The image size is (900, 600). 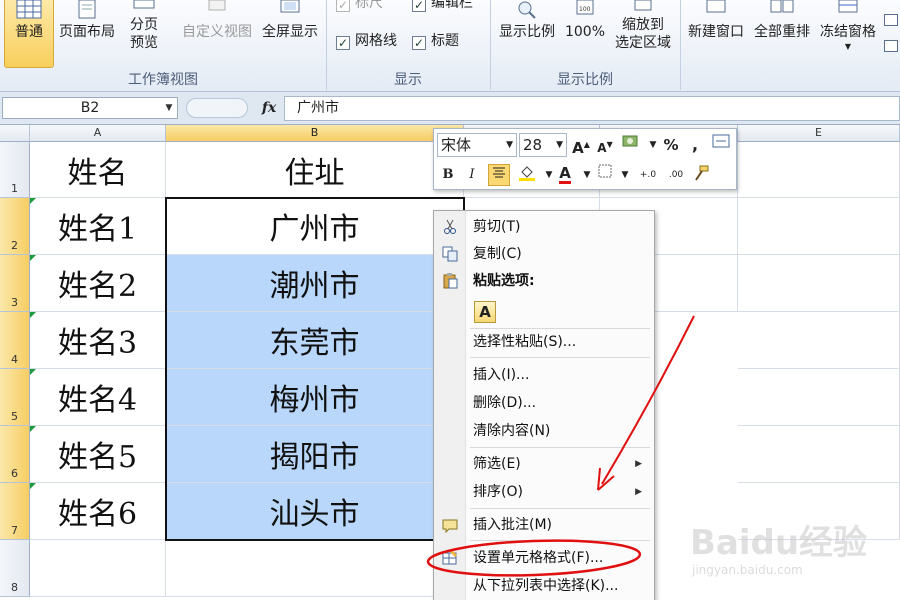 What do you see at coordinates (144, 43) in the screenshot?
I see `page-break-preview-label-2: 预览` at bounding box center [144, 43].